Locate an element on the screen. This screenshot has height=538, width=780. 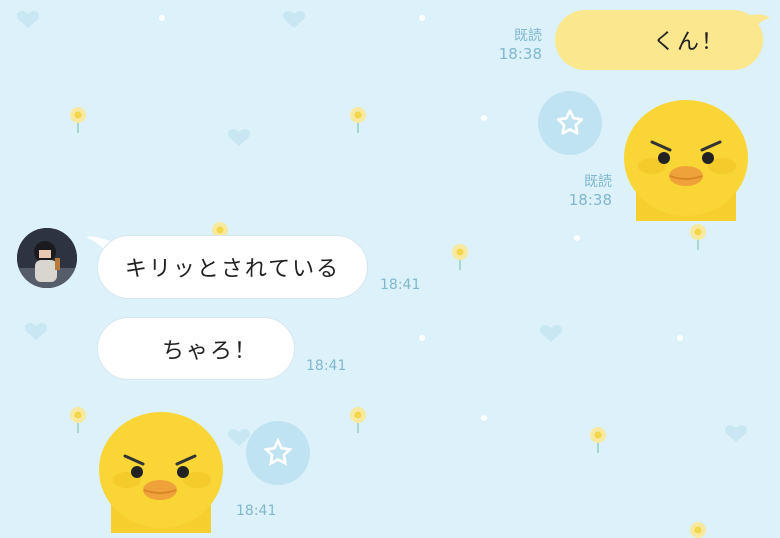
message-text: キリッとされている is located at coordinates (232, 269).